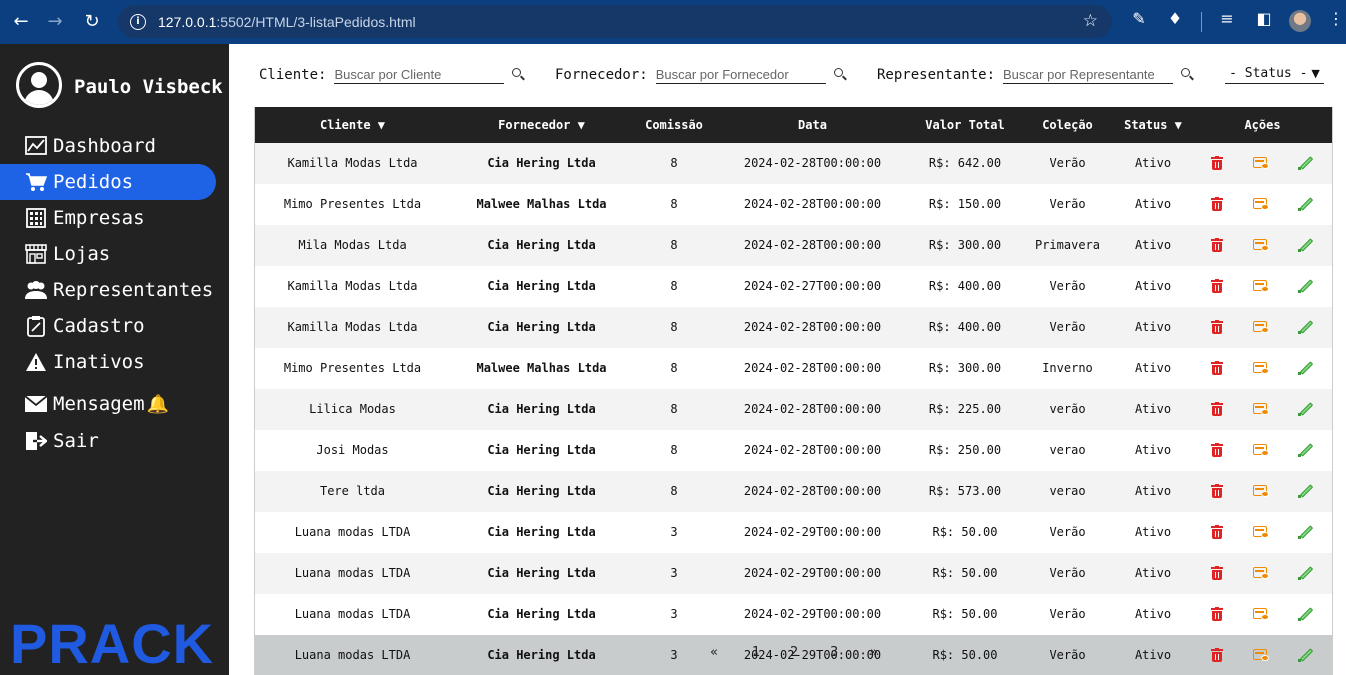  Describe the element at coordinates (965, 125) in the screenshot. I see `header-valor: Valor Total` at that location.